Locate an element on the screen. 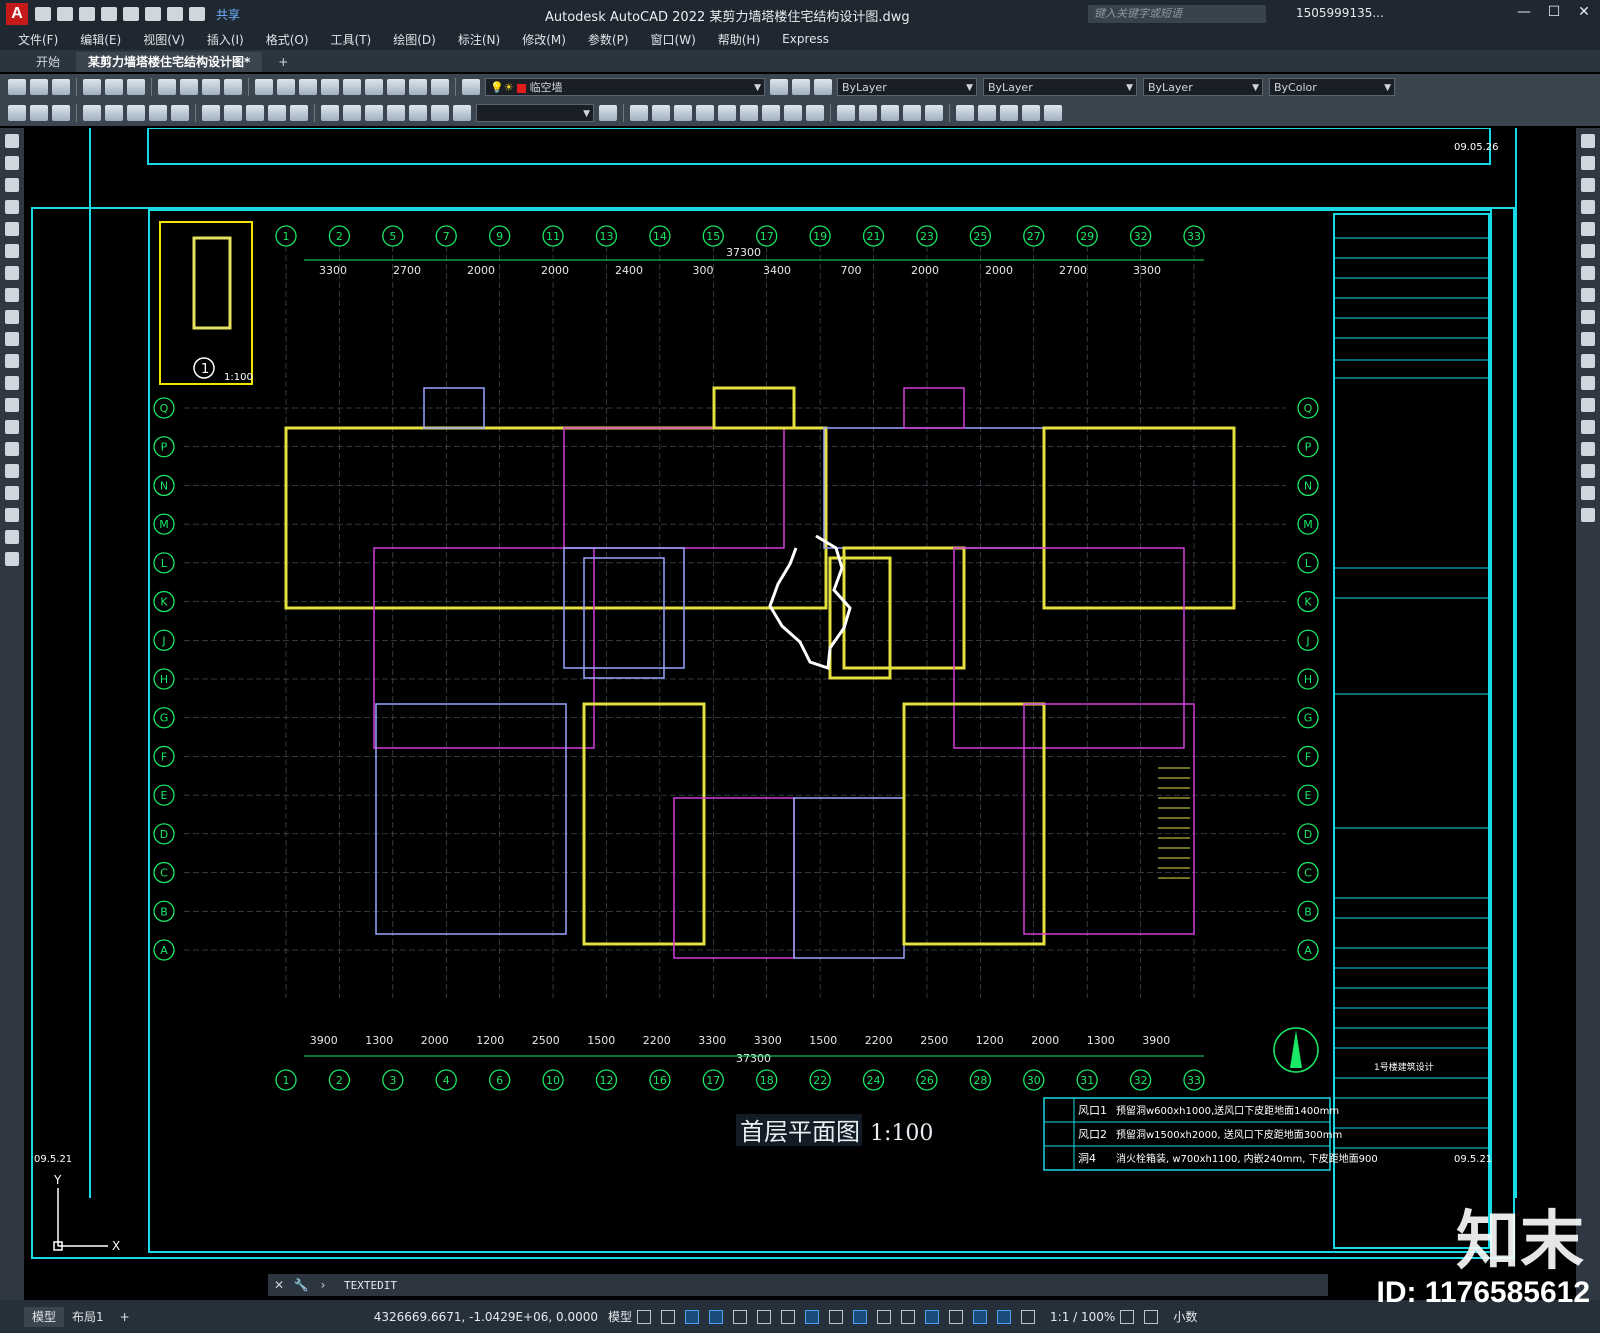 This screenshot has width=1600, height=1333. ucs-world-icon is located at coordinates (987, 113).